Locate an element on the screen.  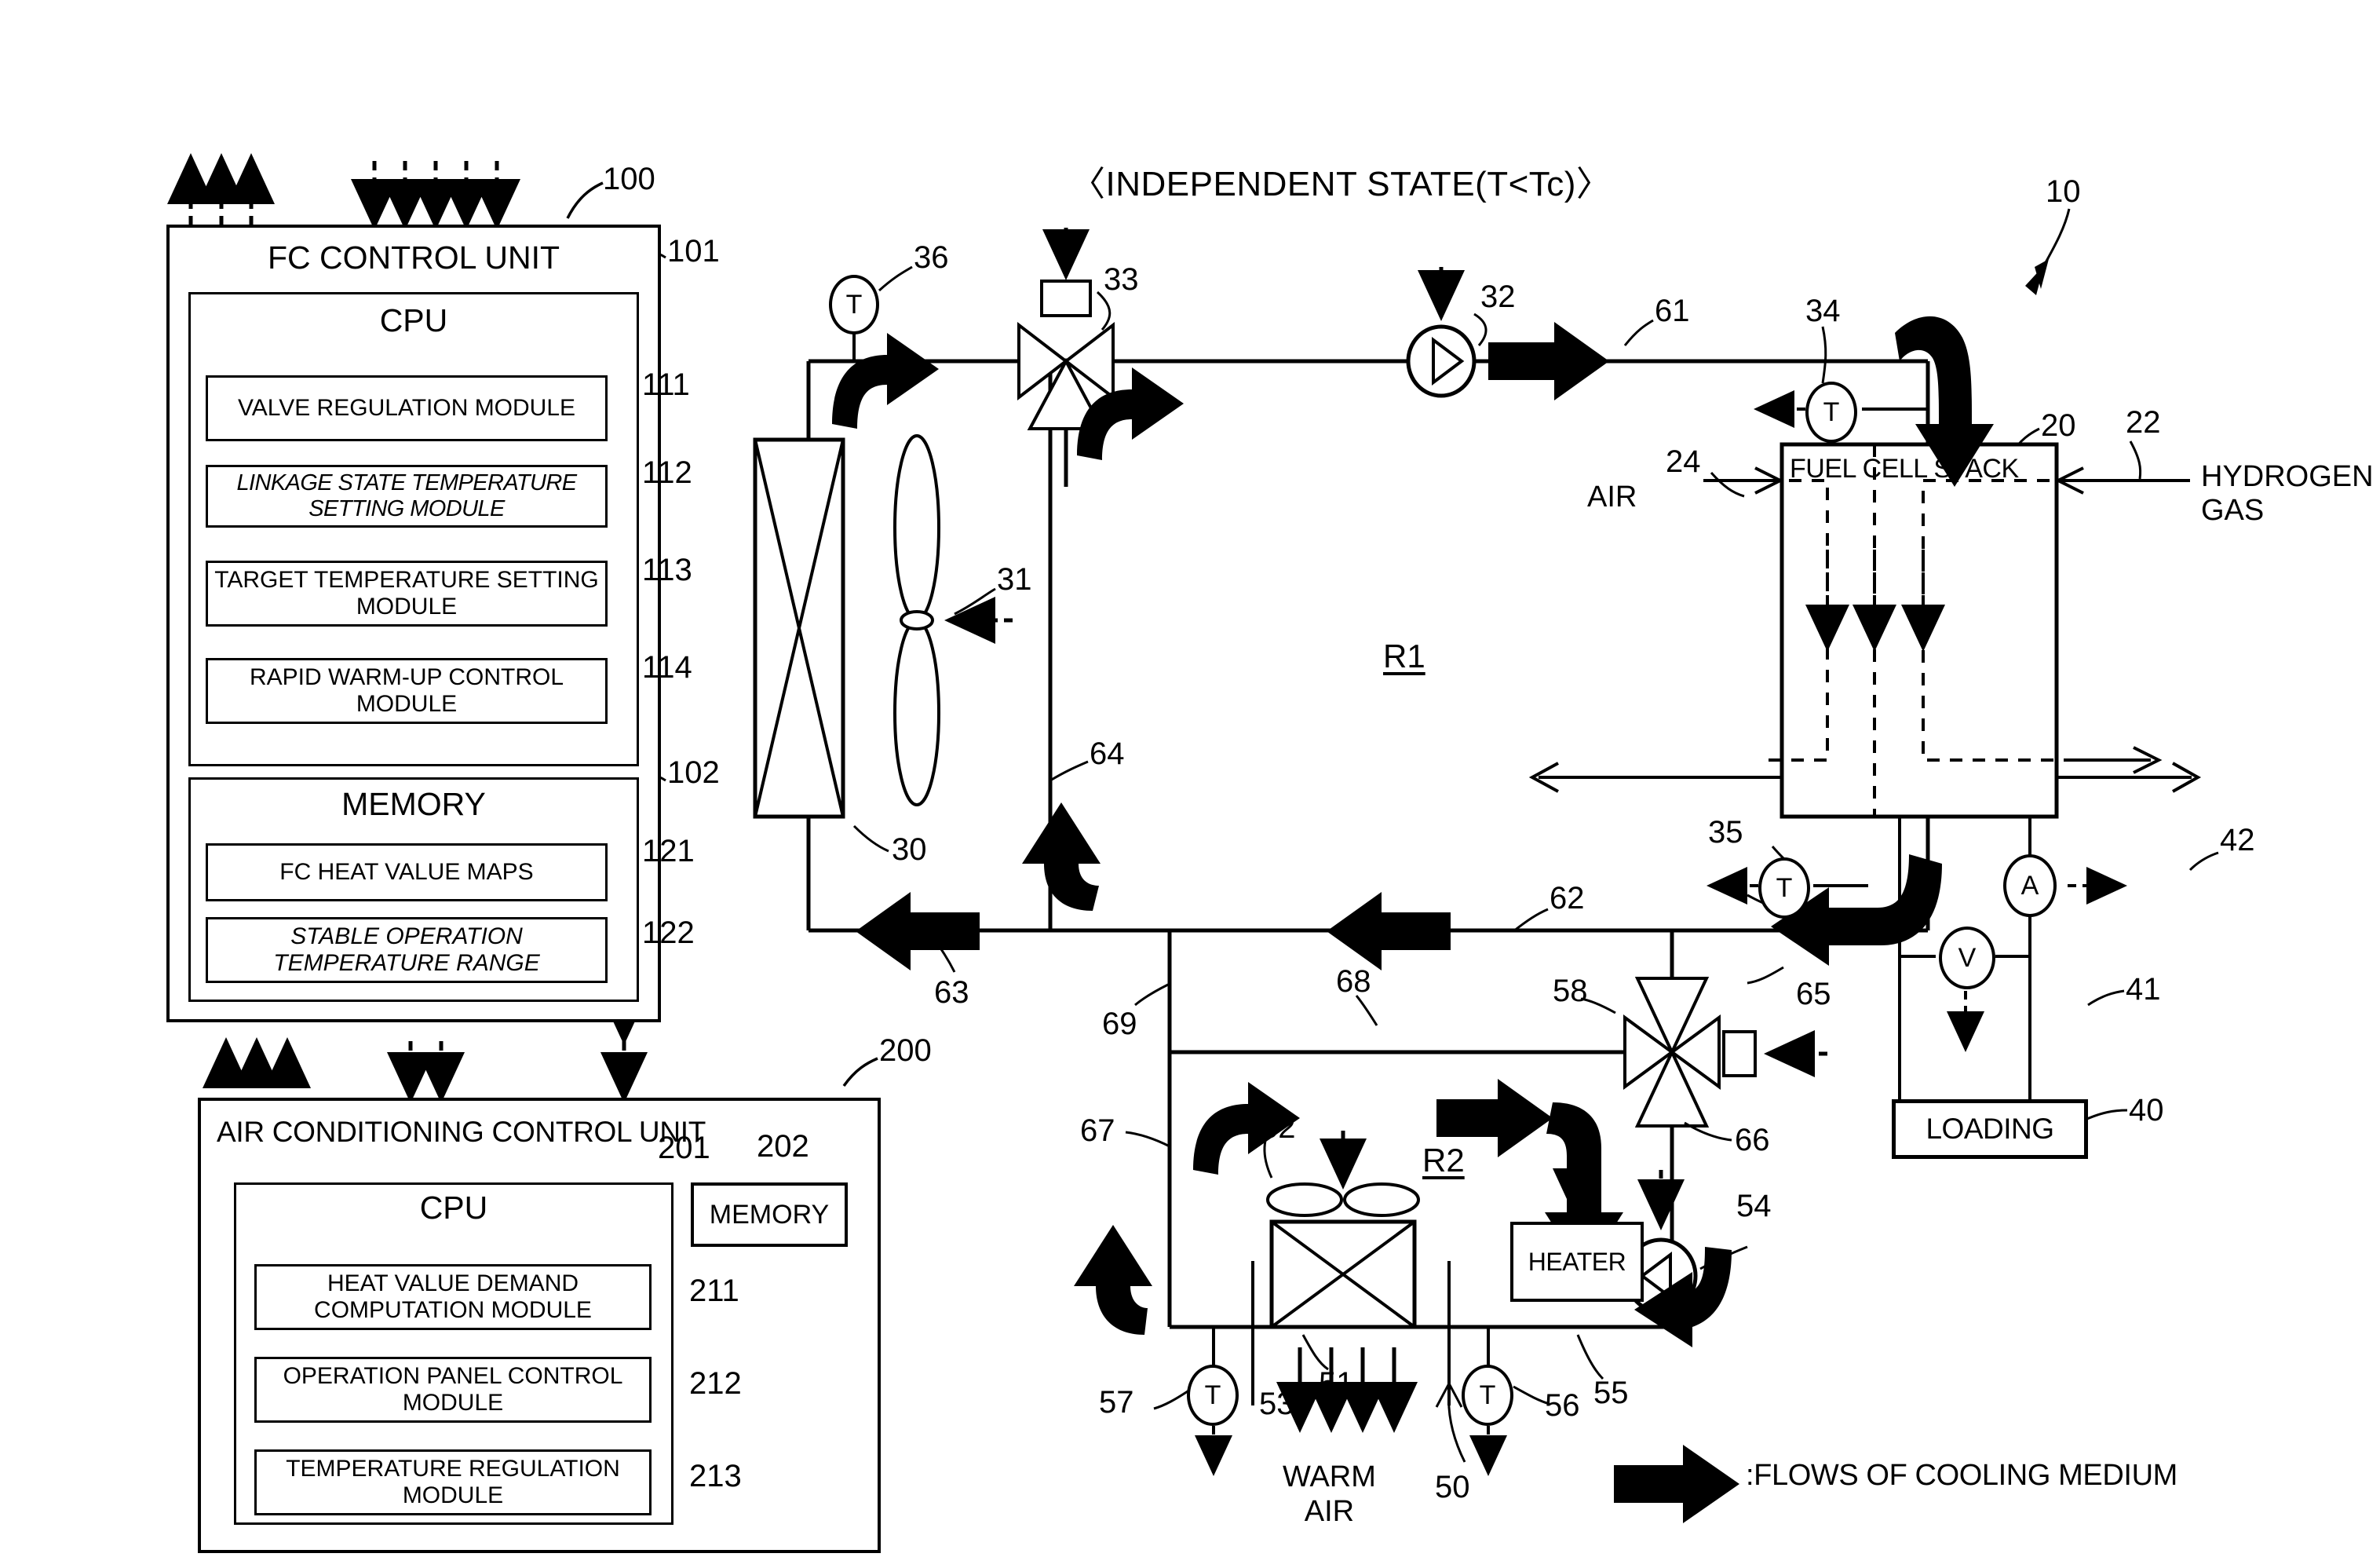
sensor-34-ref: 34 is located at coordinates (1823, 311).